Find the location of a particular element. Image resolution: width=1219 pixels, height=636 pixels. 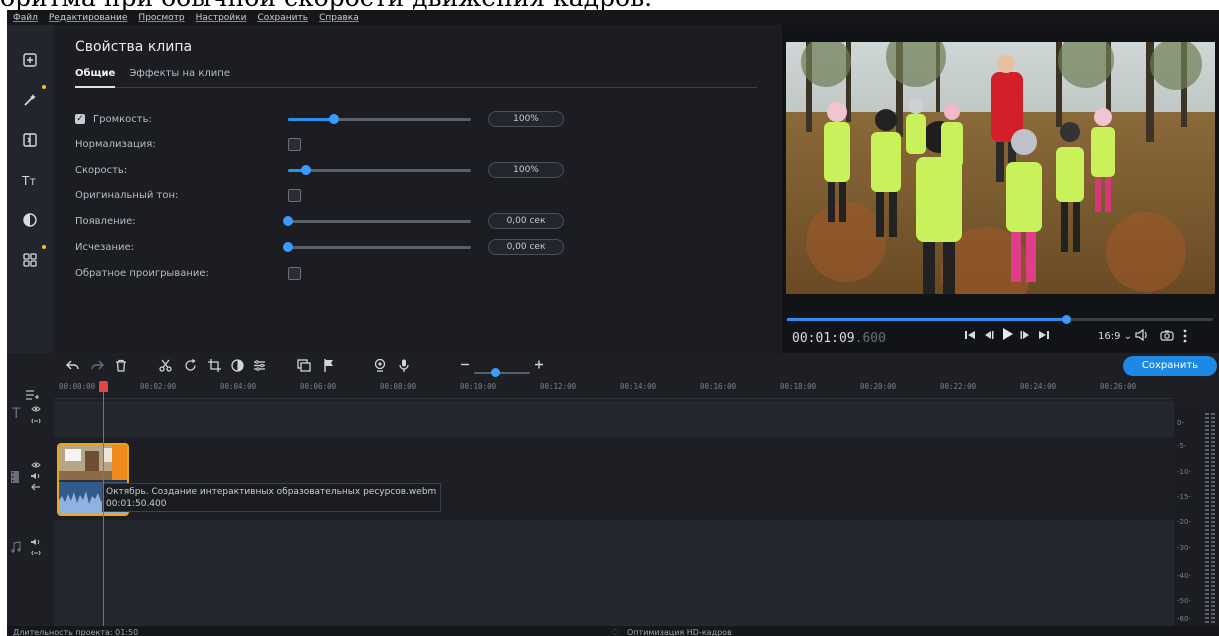

ruler-tick: 00:00:00 is located at coordinates (77, 386).